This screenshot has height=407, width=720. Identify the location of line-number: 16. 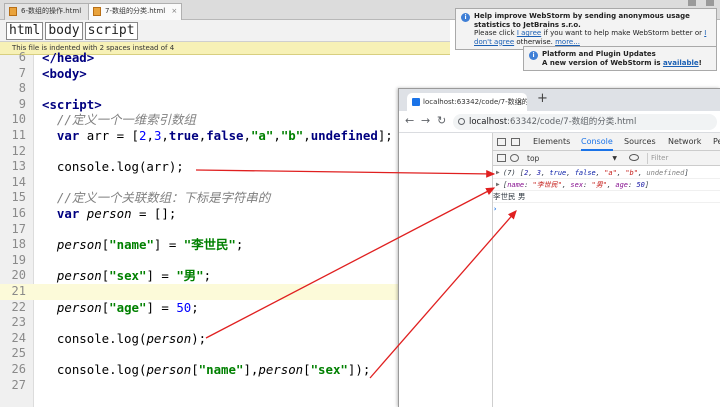
(18, 213).